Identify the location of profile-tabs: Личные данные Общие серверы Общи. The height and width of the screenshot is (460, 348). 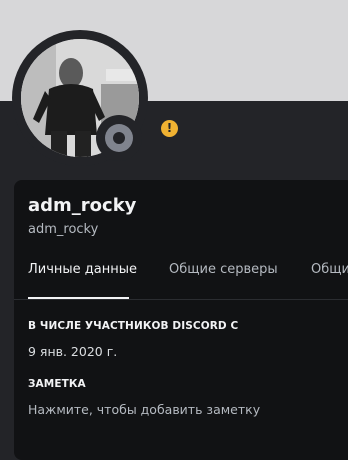
(188, 282).